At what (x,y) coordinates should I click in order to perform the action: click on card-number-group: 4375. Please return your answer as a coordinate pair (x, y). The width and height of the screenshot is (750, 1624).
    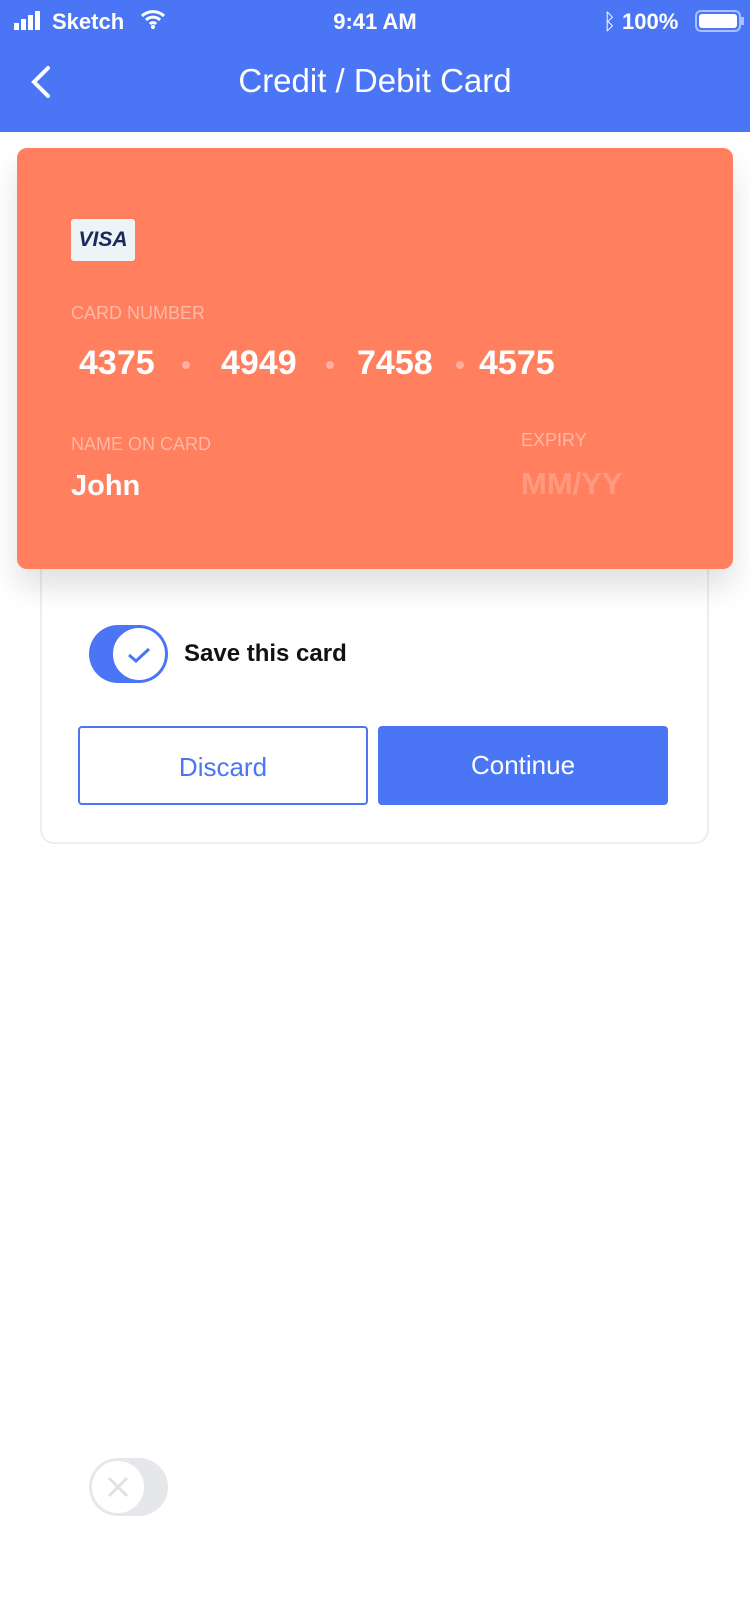
    Looking at the image, I should click on (117, 363).